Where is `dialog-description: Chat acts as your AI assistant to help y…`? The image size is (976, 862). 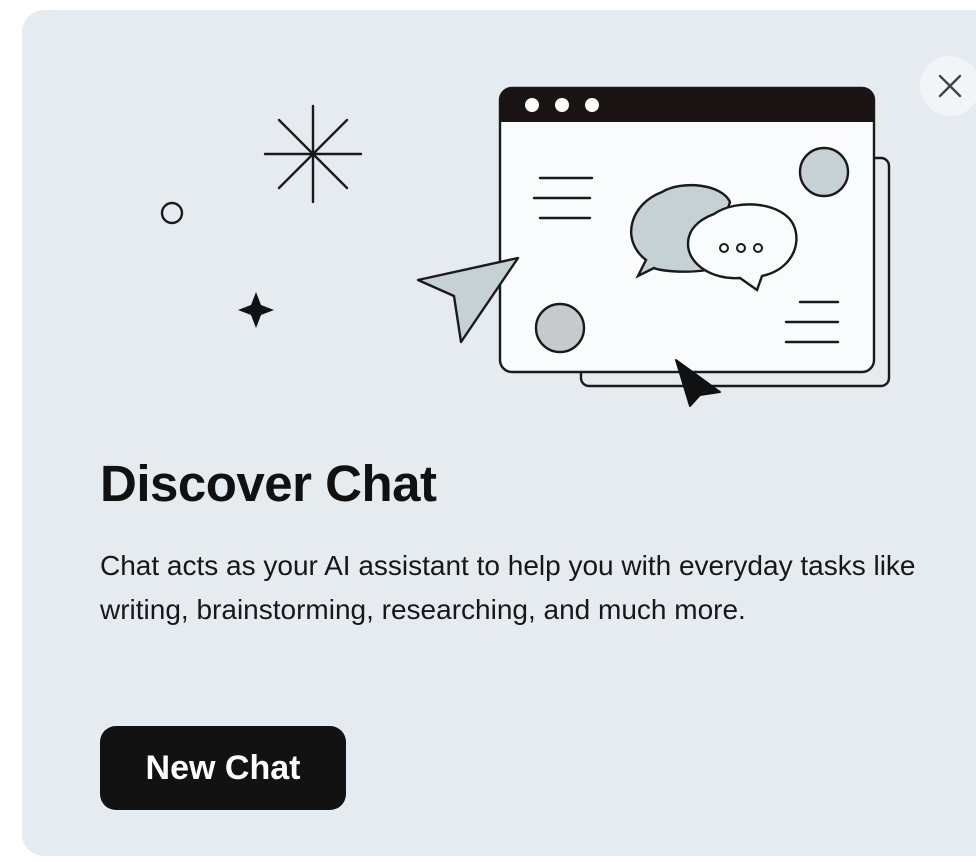
dialog-description: Chat acts as your AI assistant to help y… is located at coordinates (508, 587).